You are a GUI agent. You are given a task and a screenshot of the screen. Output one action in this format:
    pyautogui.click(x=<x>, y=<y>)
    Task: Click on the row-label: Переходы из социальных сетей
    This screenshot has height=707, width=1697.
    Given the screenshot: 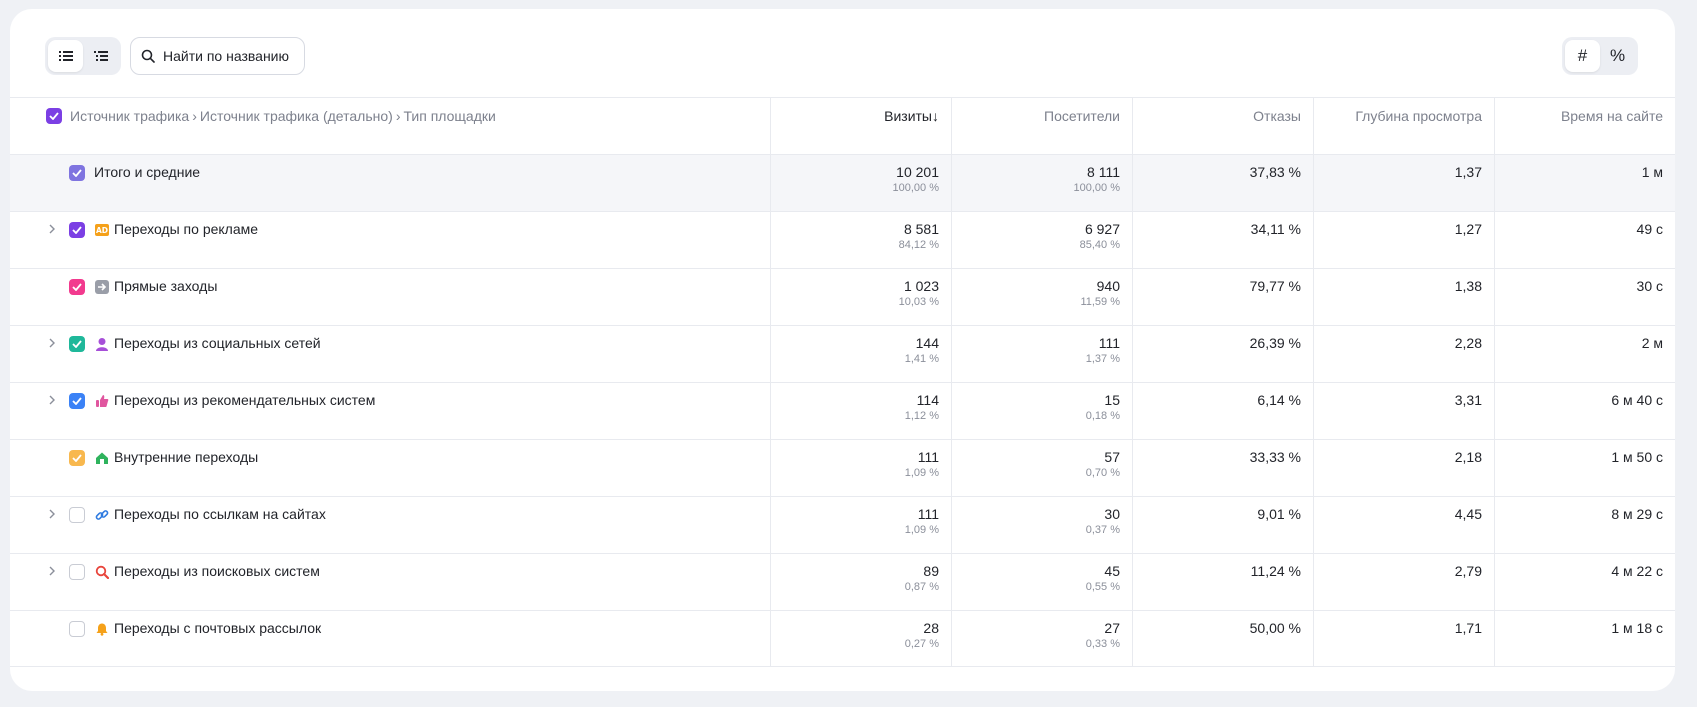 What is the action you would take?
    pyautogui.click(x=217, y=343)
    